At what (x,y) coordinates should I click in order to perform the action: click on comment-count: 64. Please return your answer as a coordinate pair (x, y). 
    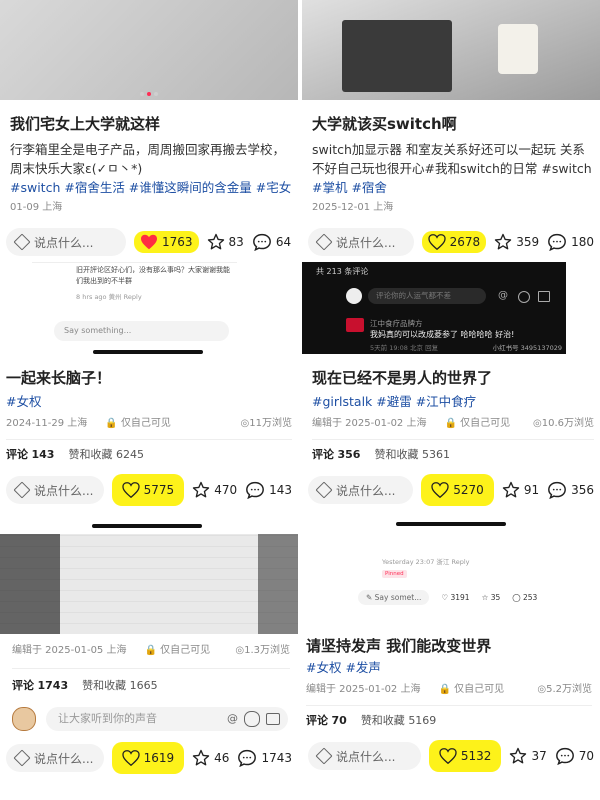
    Looking at the image, I should click on (283, 242).